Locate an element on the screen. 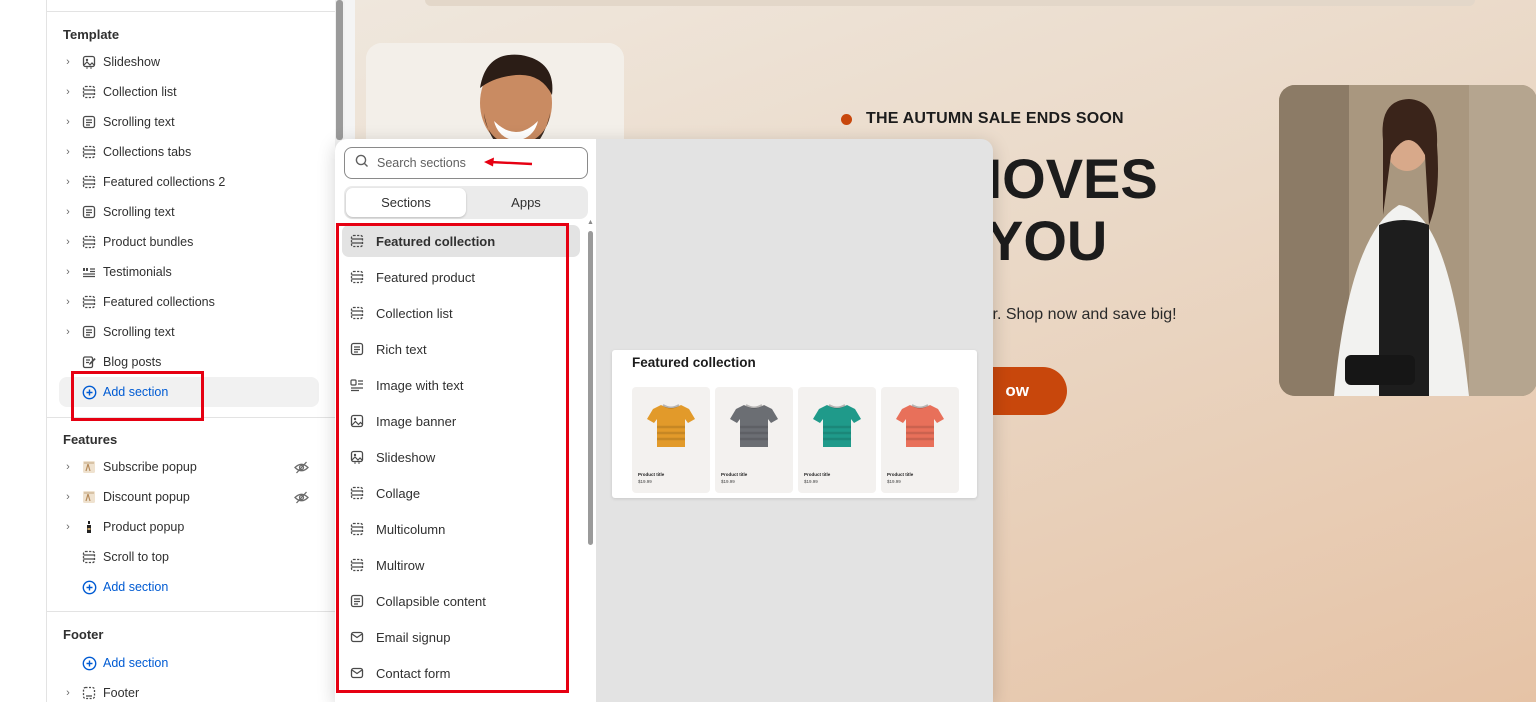 This screenshot has height=702, width=1536. footer-add-section-button: Add section is located at coordinates (189, 663).